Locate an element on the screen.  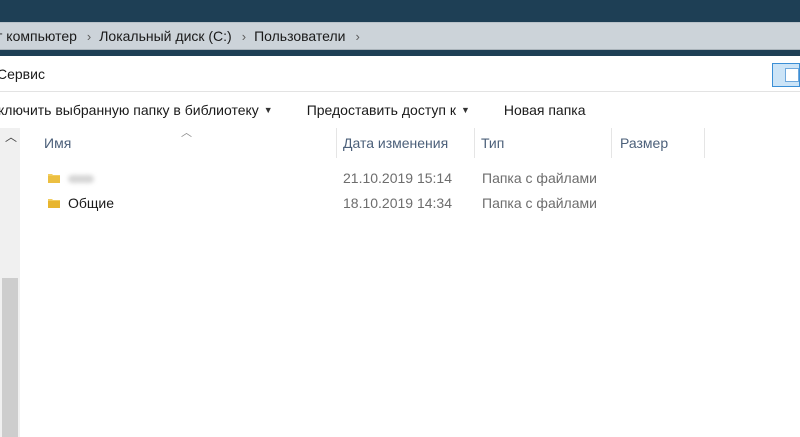
file-date: 18.10.2019 14:34 is located at coordinates (397, 203).